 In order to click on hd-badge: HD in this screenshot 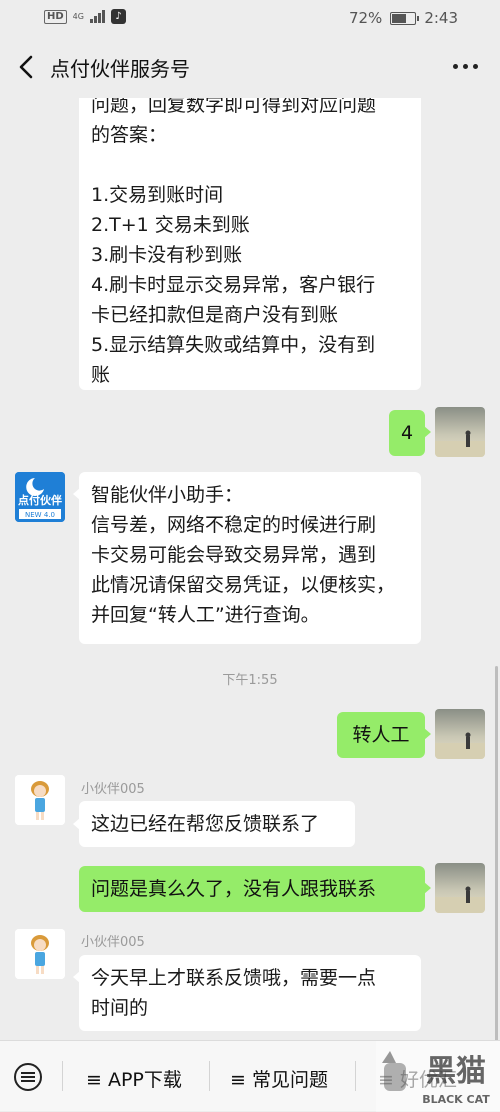, I will do `click(55, 16)`.